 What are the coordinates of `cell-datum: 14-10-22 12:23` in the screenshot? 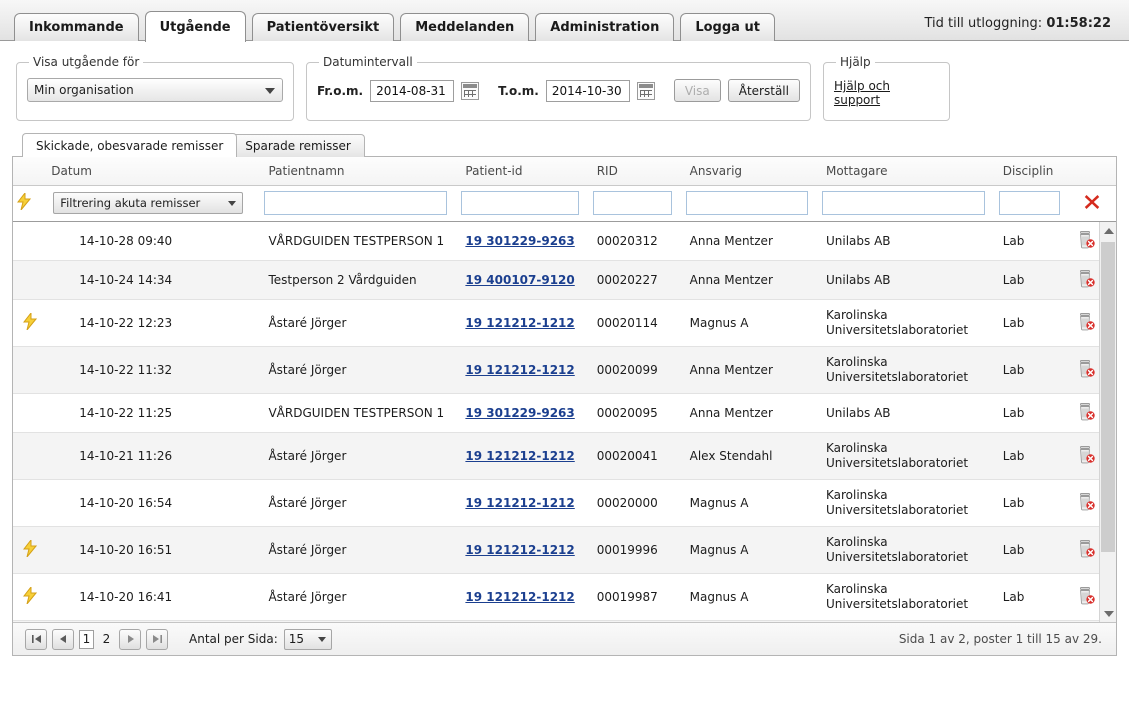 It's located at (152, 323).